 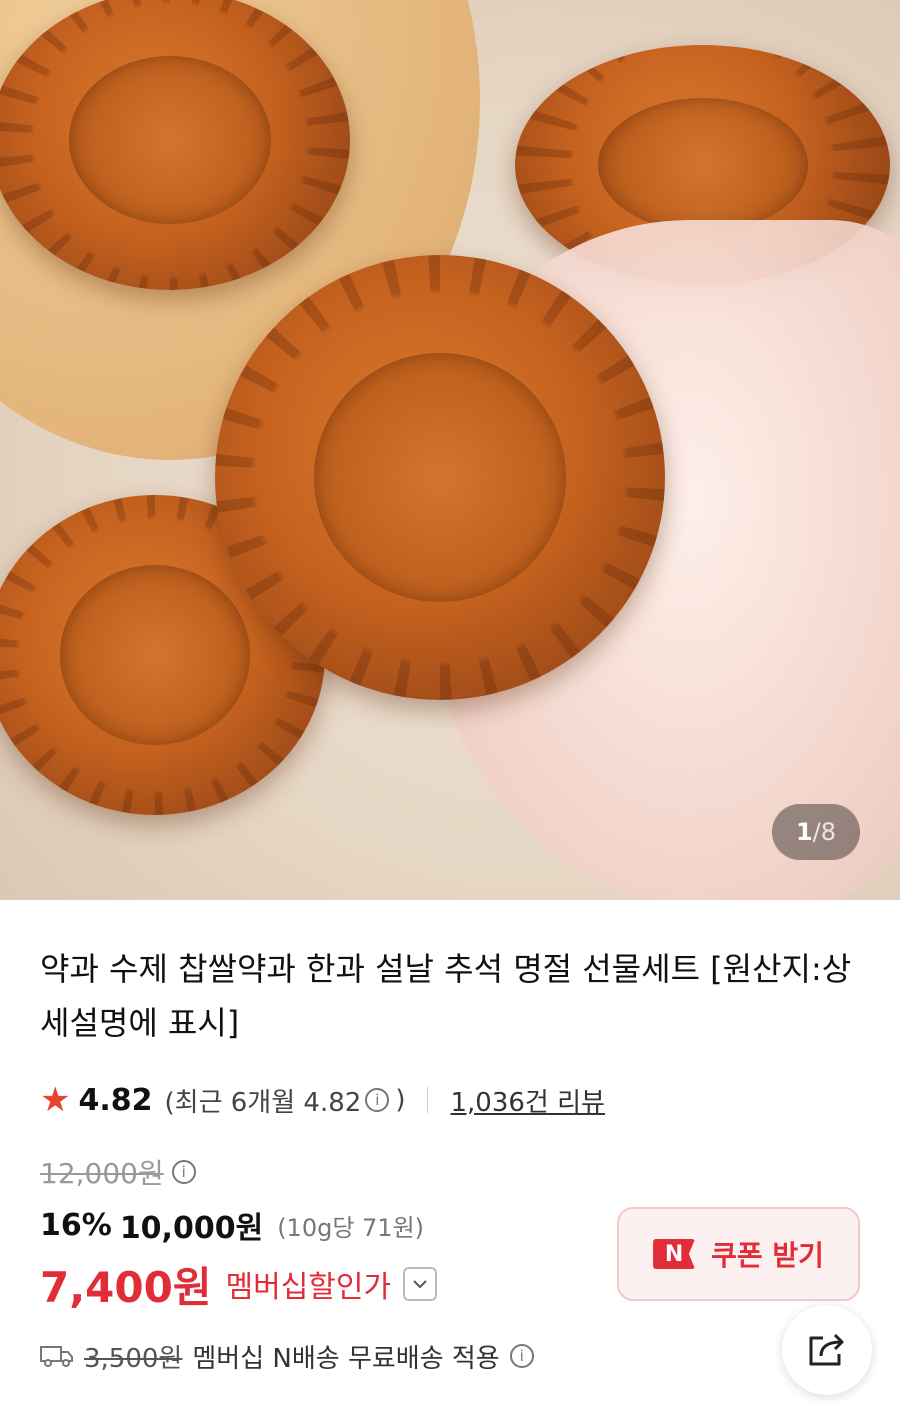 I want to click on rating-score: 4.82, so click(x=115, y=1100).